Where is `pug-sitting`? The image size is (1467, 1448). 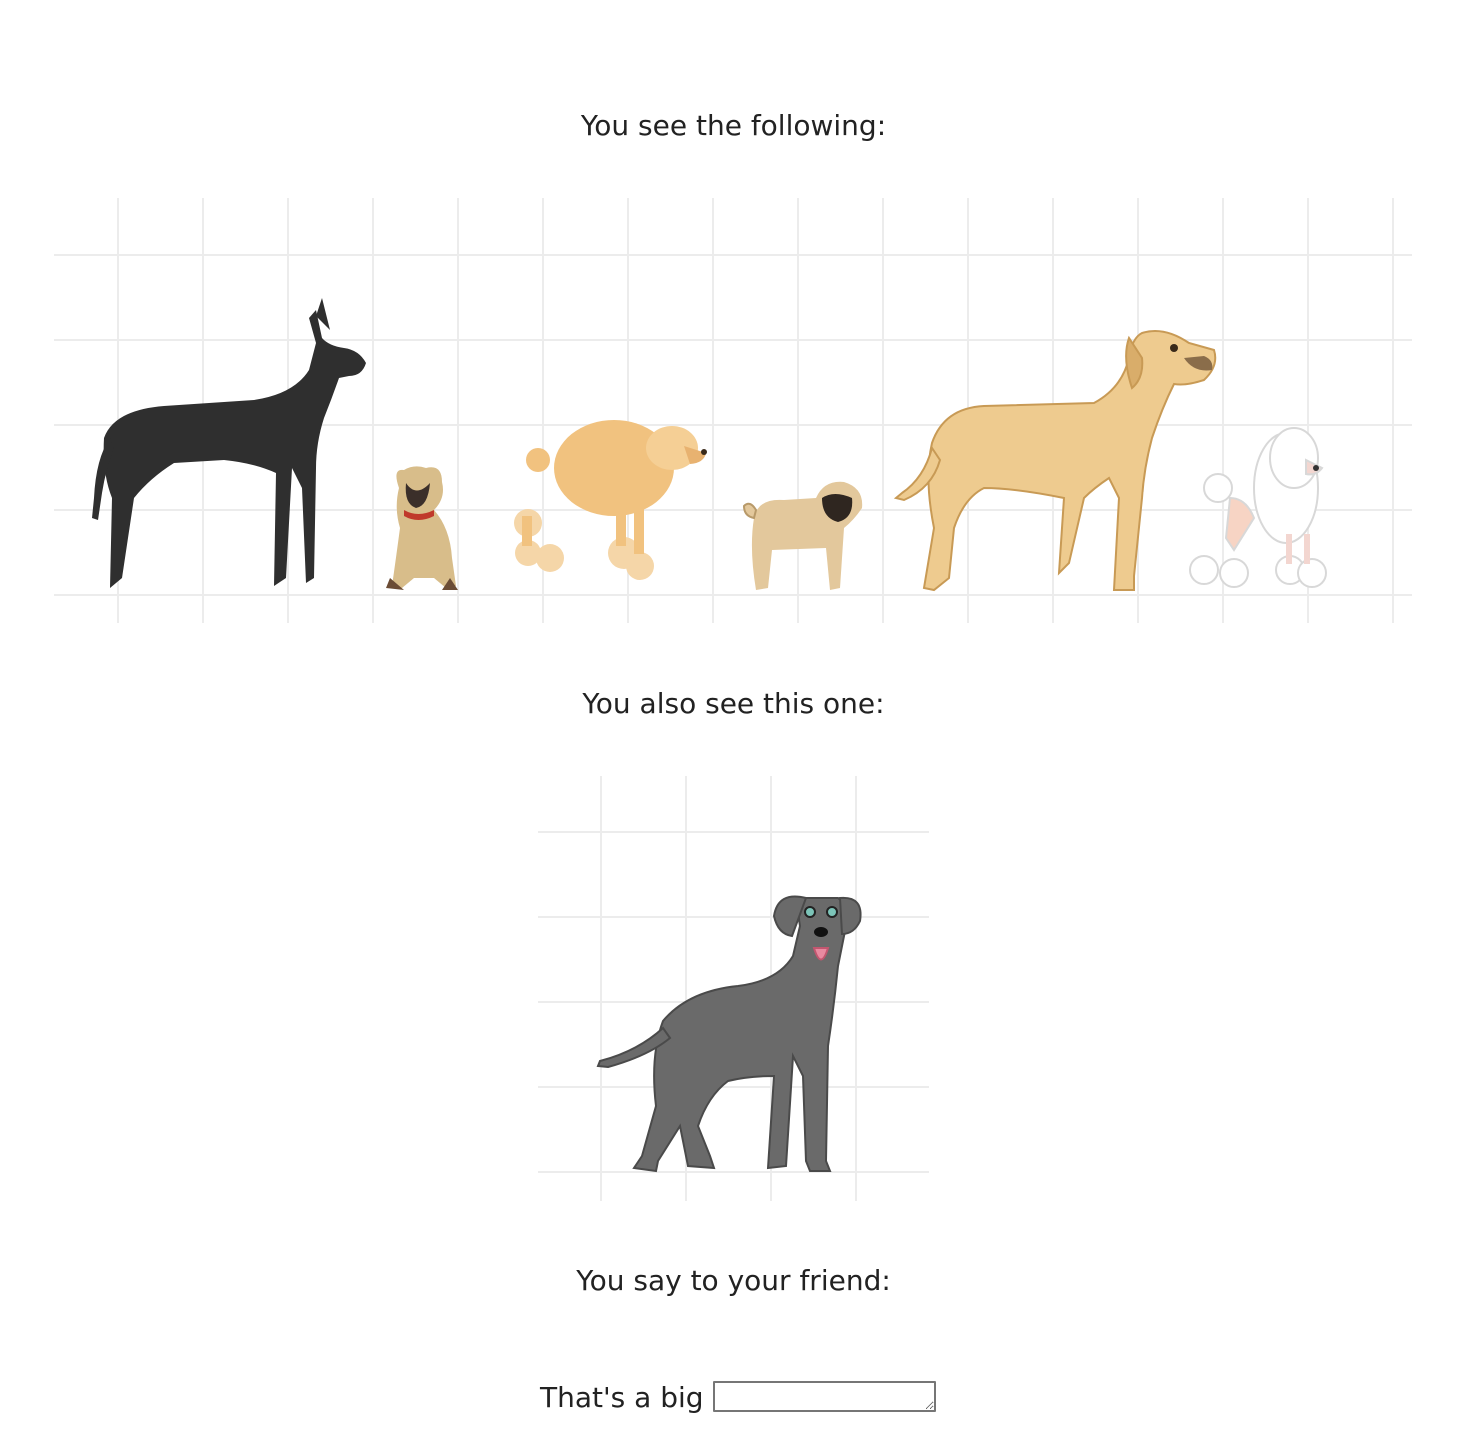 pug-sitting is located at coordinates (422, 528).